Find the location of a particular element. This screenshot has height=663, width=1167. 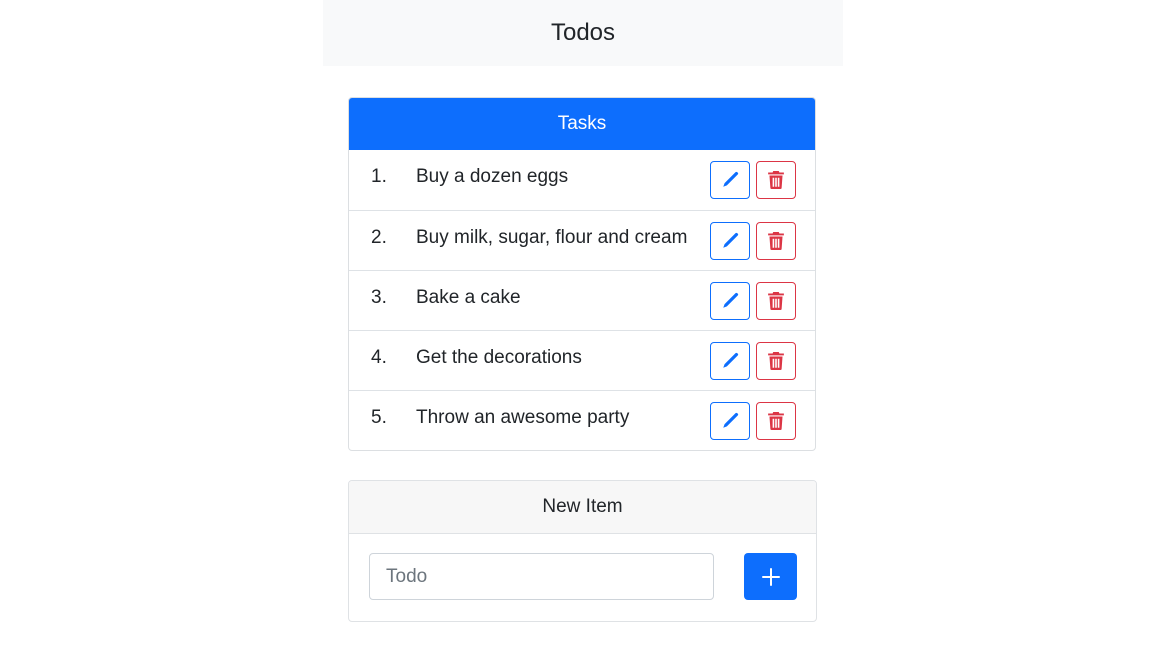

tasks-card-header: Tasks is located at coordinates (582, 124).